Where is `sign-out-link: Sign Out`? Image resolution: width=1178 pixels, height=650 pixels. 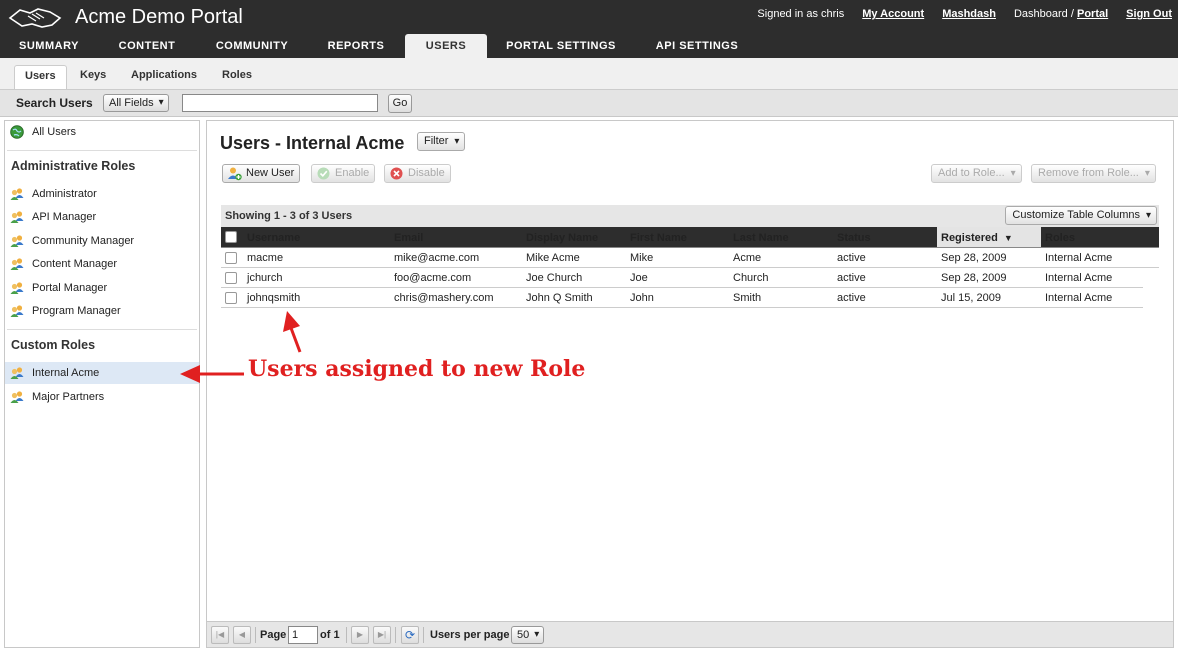
sign-out-link: Sign Out is located at coordinates (1149, 14).